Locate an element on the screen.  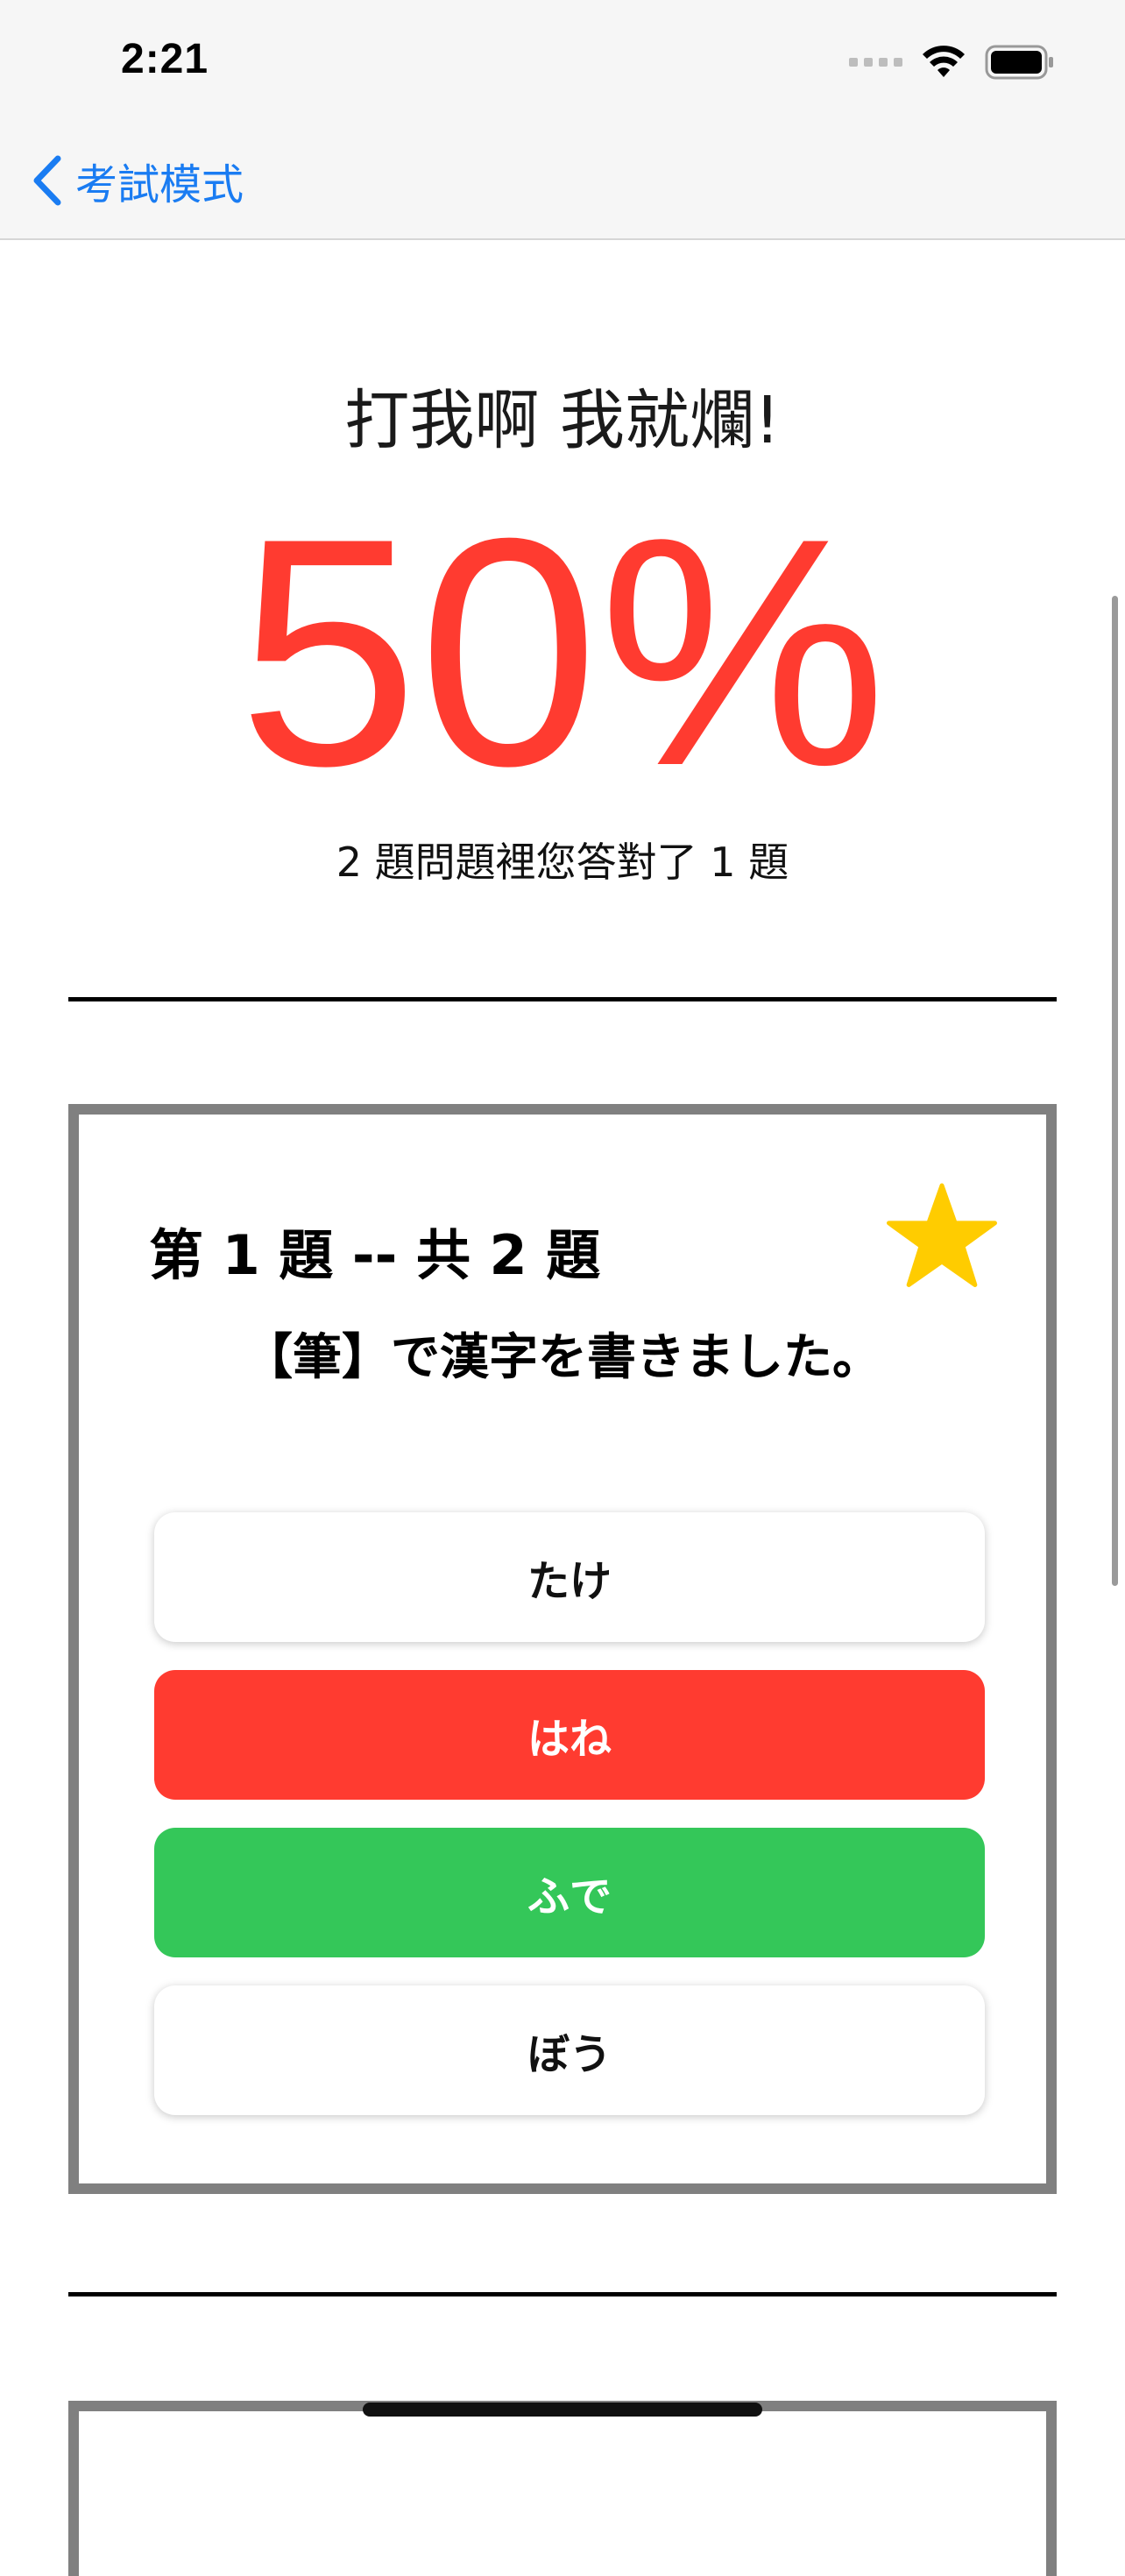
back-button: 考試模式 is located at coordinates (138, 180).